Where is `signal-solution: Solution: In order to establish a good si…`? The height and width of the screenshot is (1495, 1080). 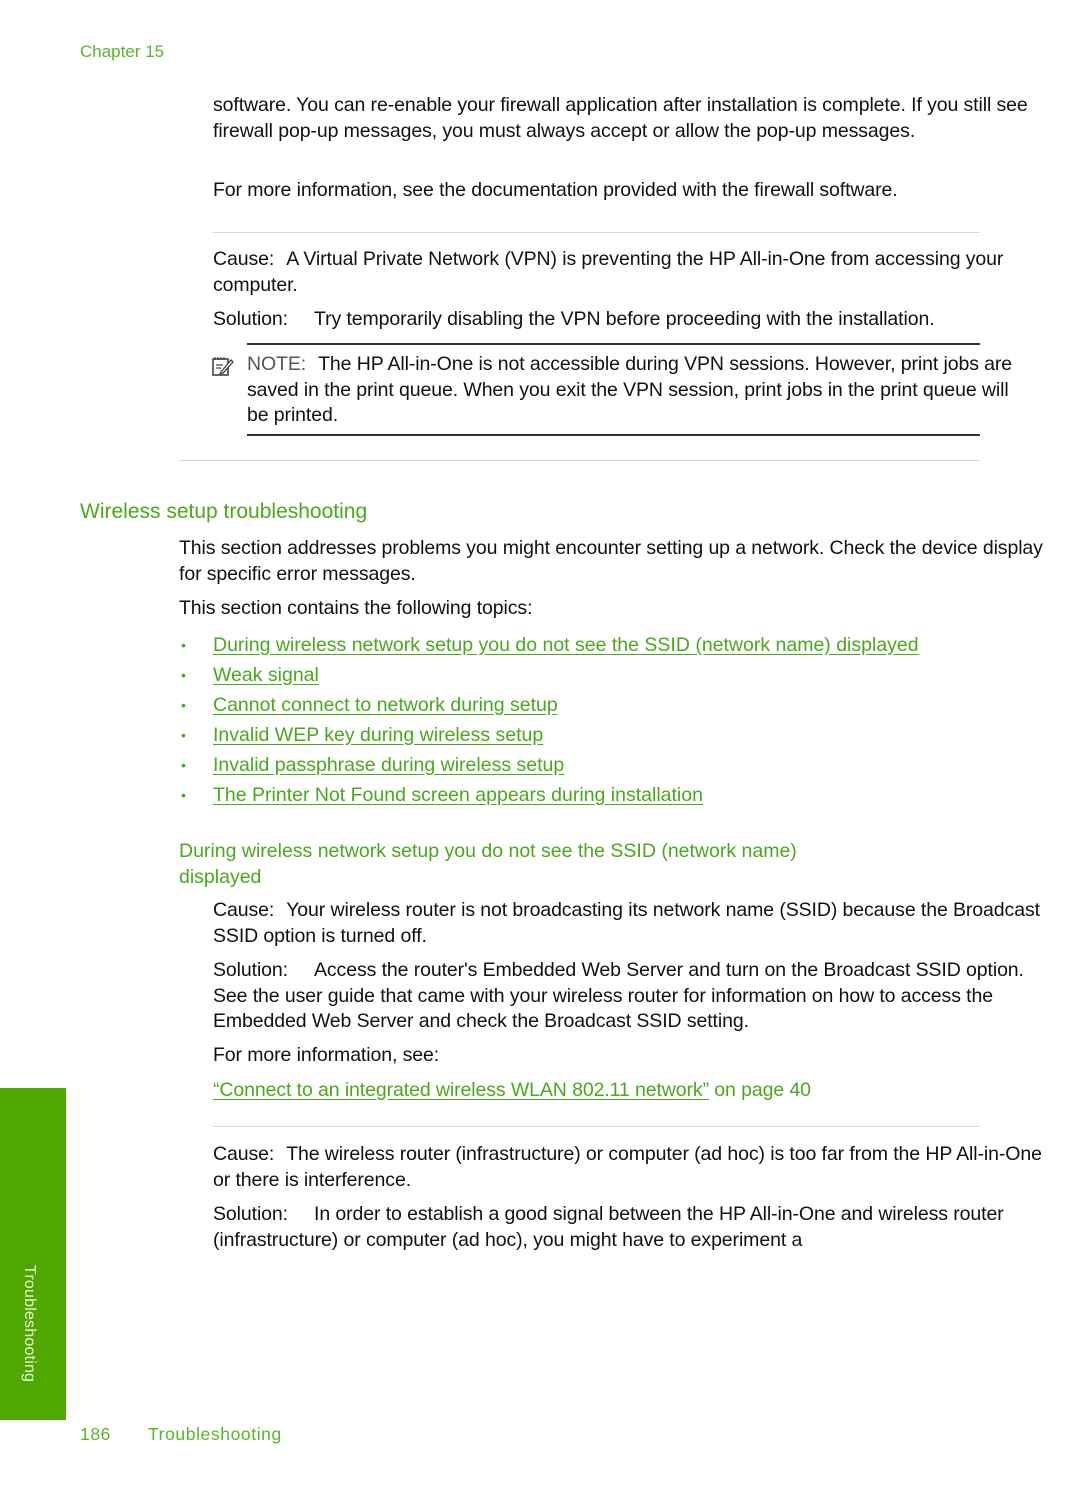 signal-solution: Solution: In order to establish a good si… is located at coordinates (630, 1227).